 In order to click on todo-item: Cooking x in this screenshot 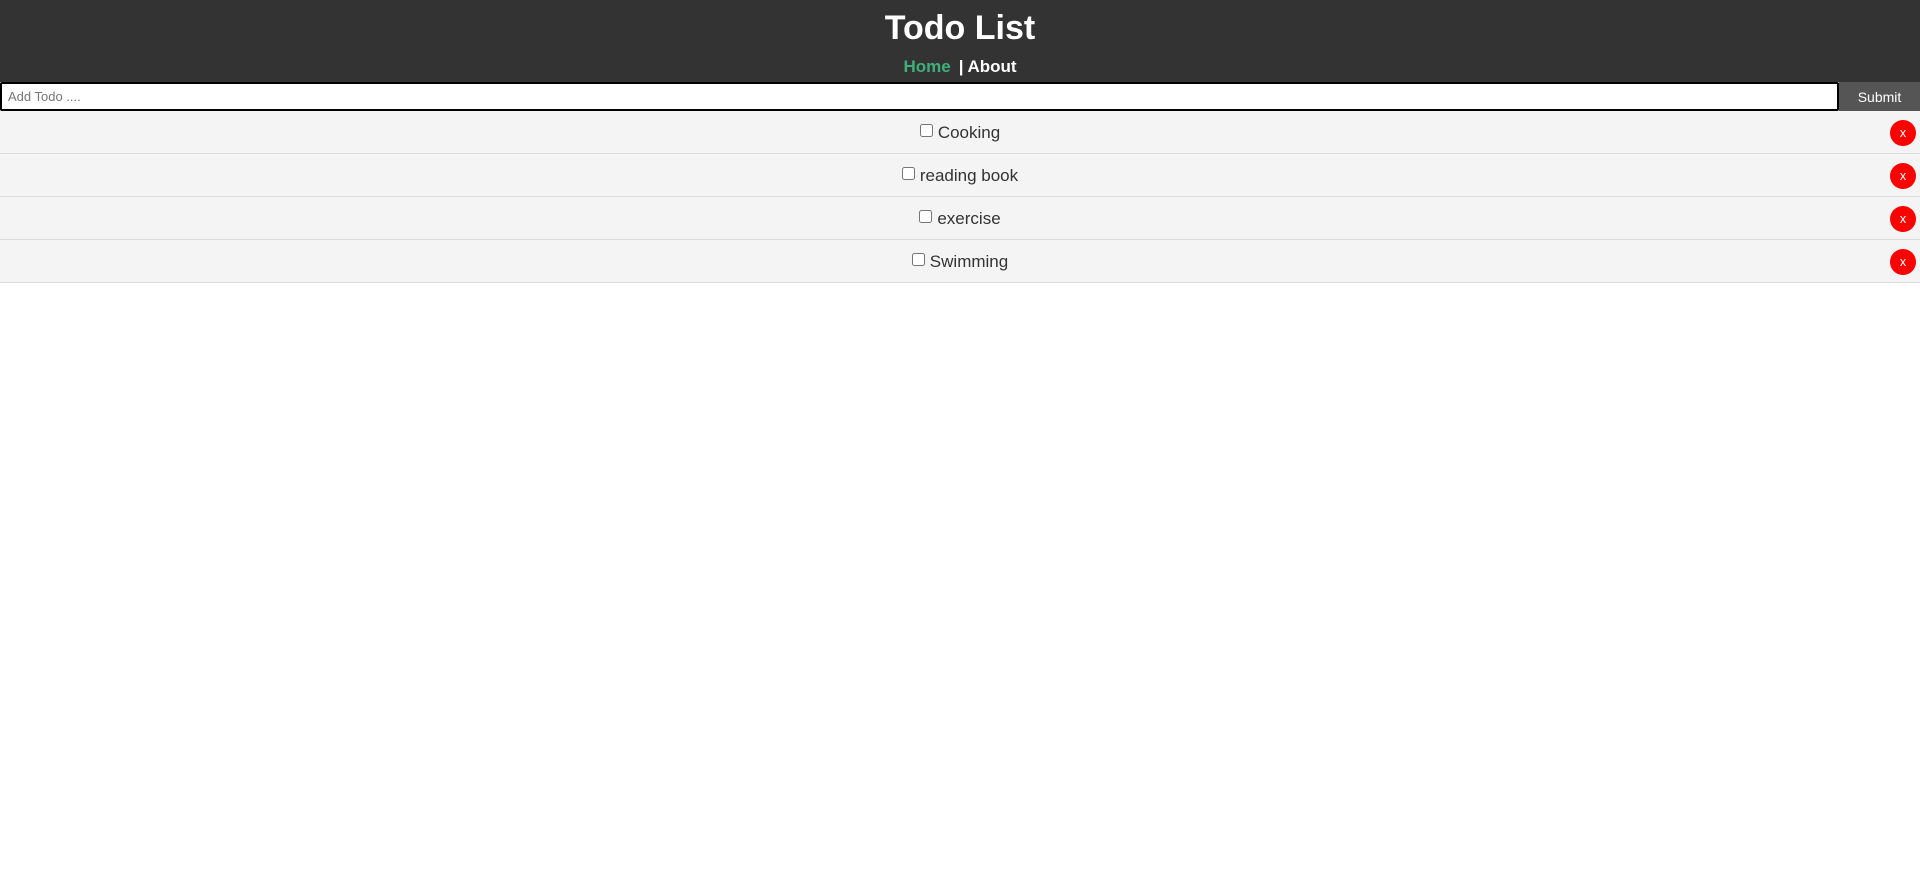, I will do `click(960, 132)`.